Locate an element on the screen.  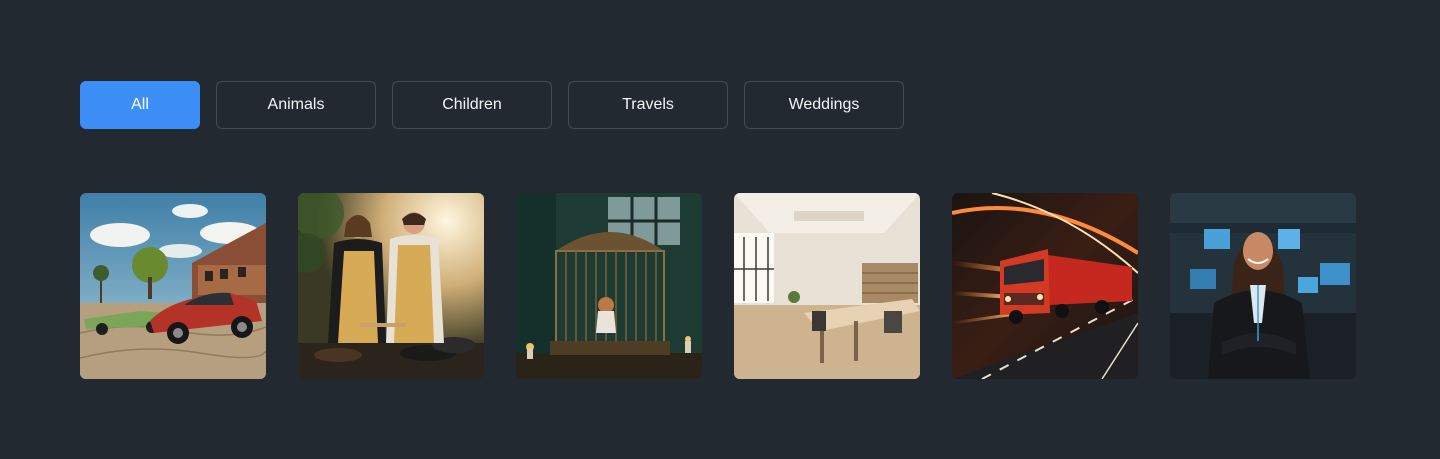
gallery-image-office-interior is located at coordinates (827, 286).